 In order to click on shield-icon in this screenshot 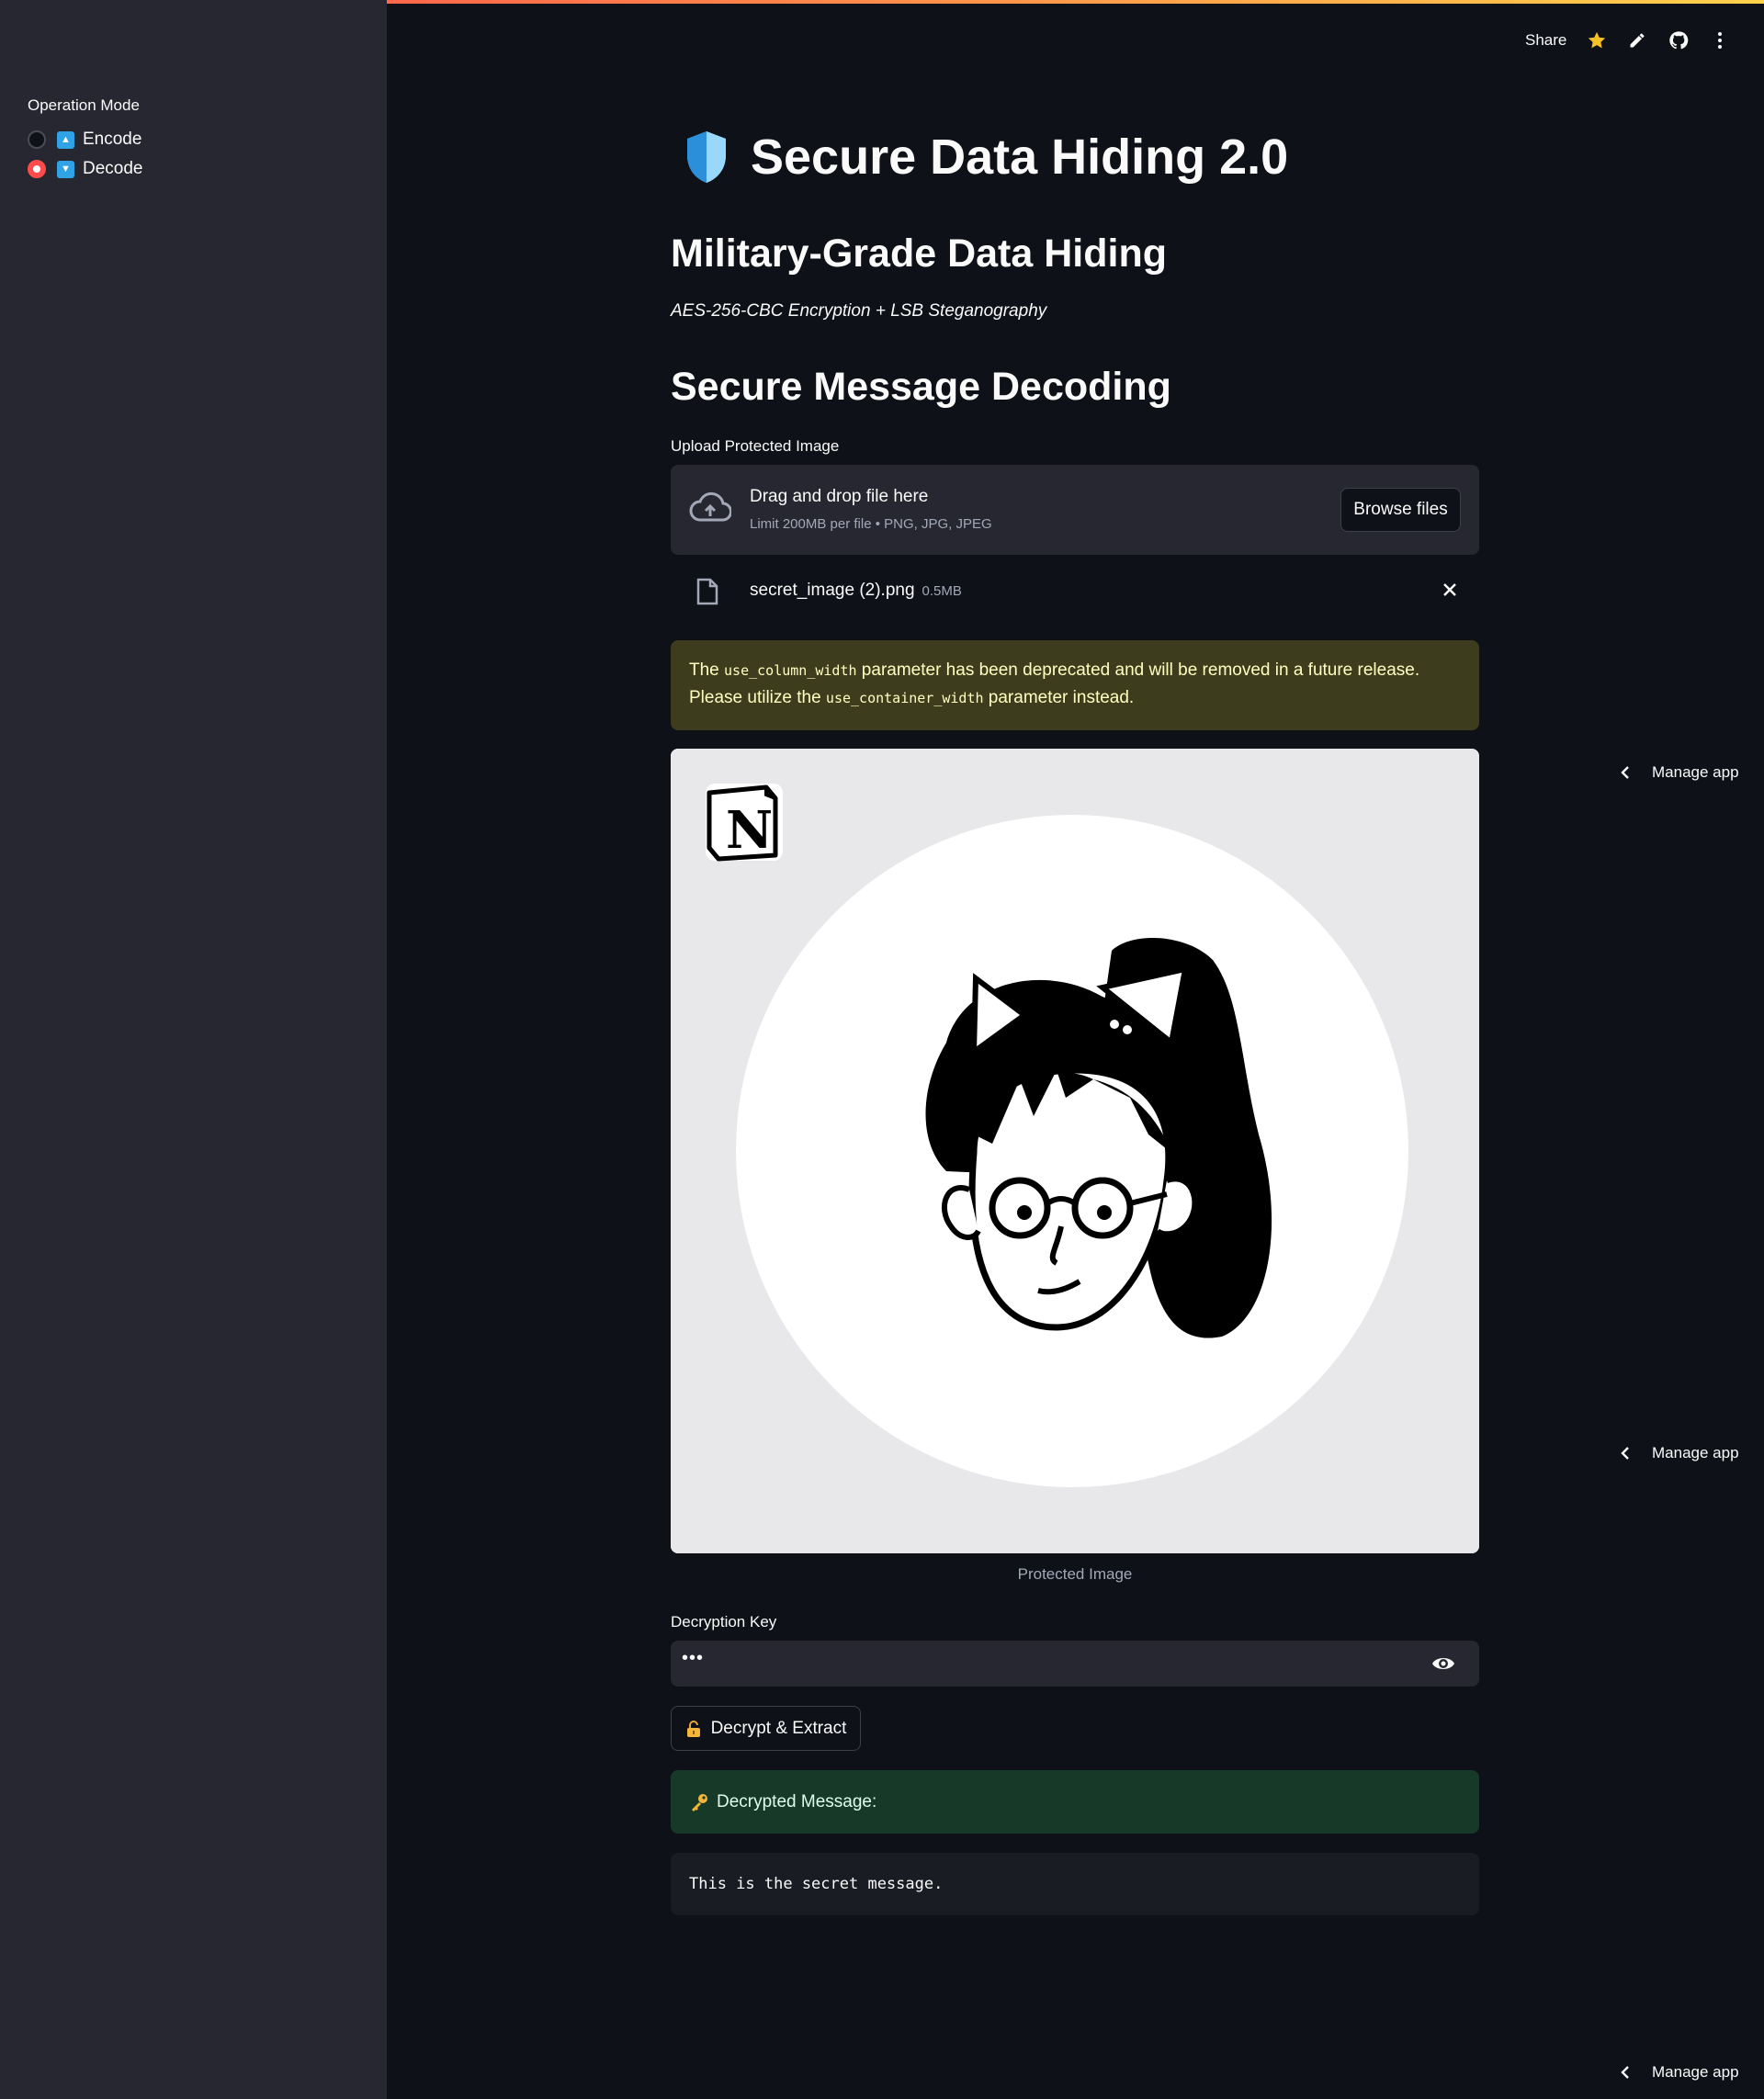, I will do `click(707, 157)`.